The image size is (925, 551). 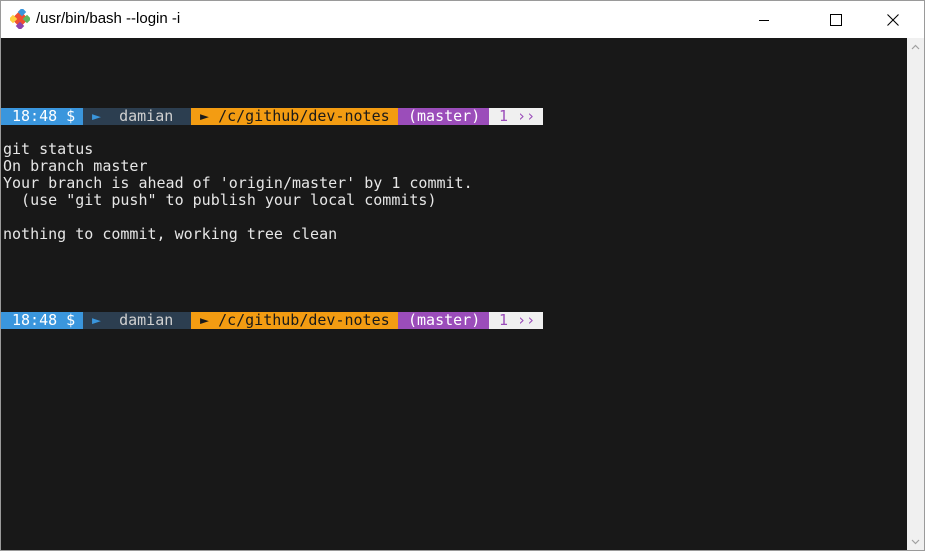 I want to click on command-line: git status, so click(x=48, y=149).